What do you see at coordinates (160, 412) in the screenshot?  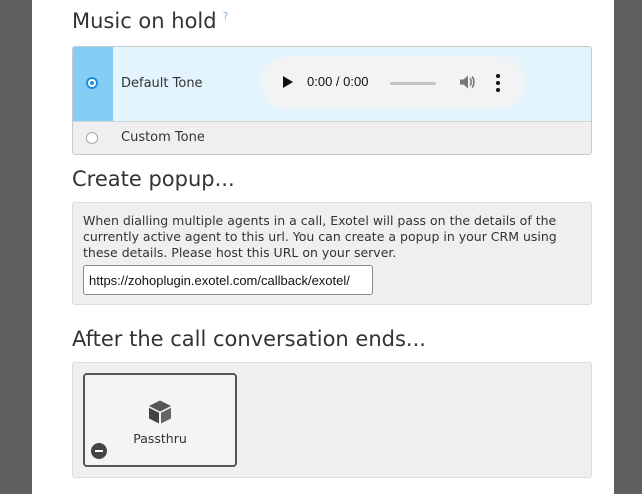 I see `cube-icon` at bounding box center [160, 412].